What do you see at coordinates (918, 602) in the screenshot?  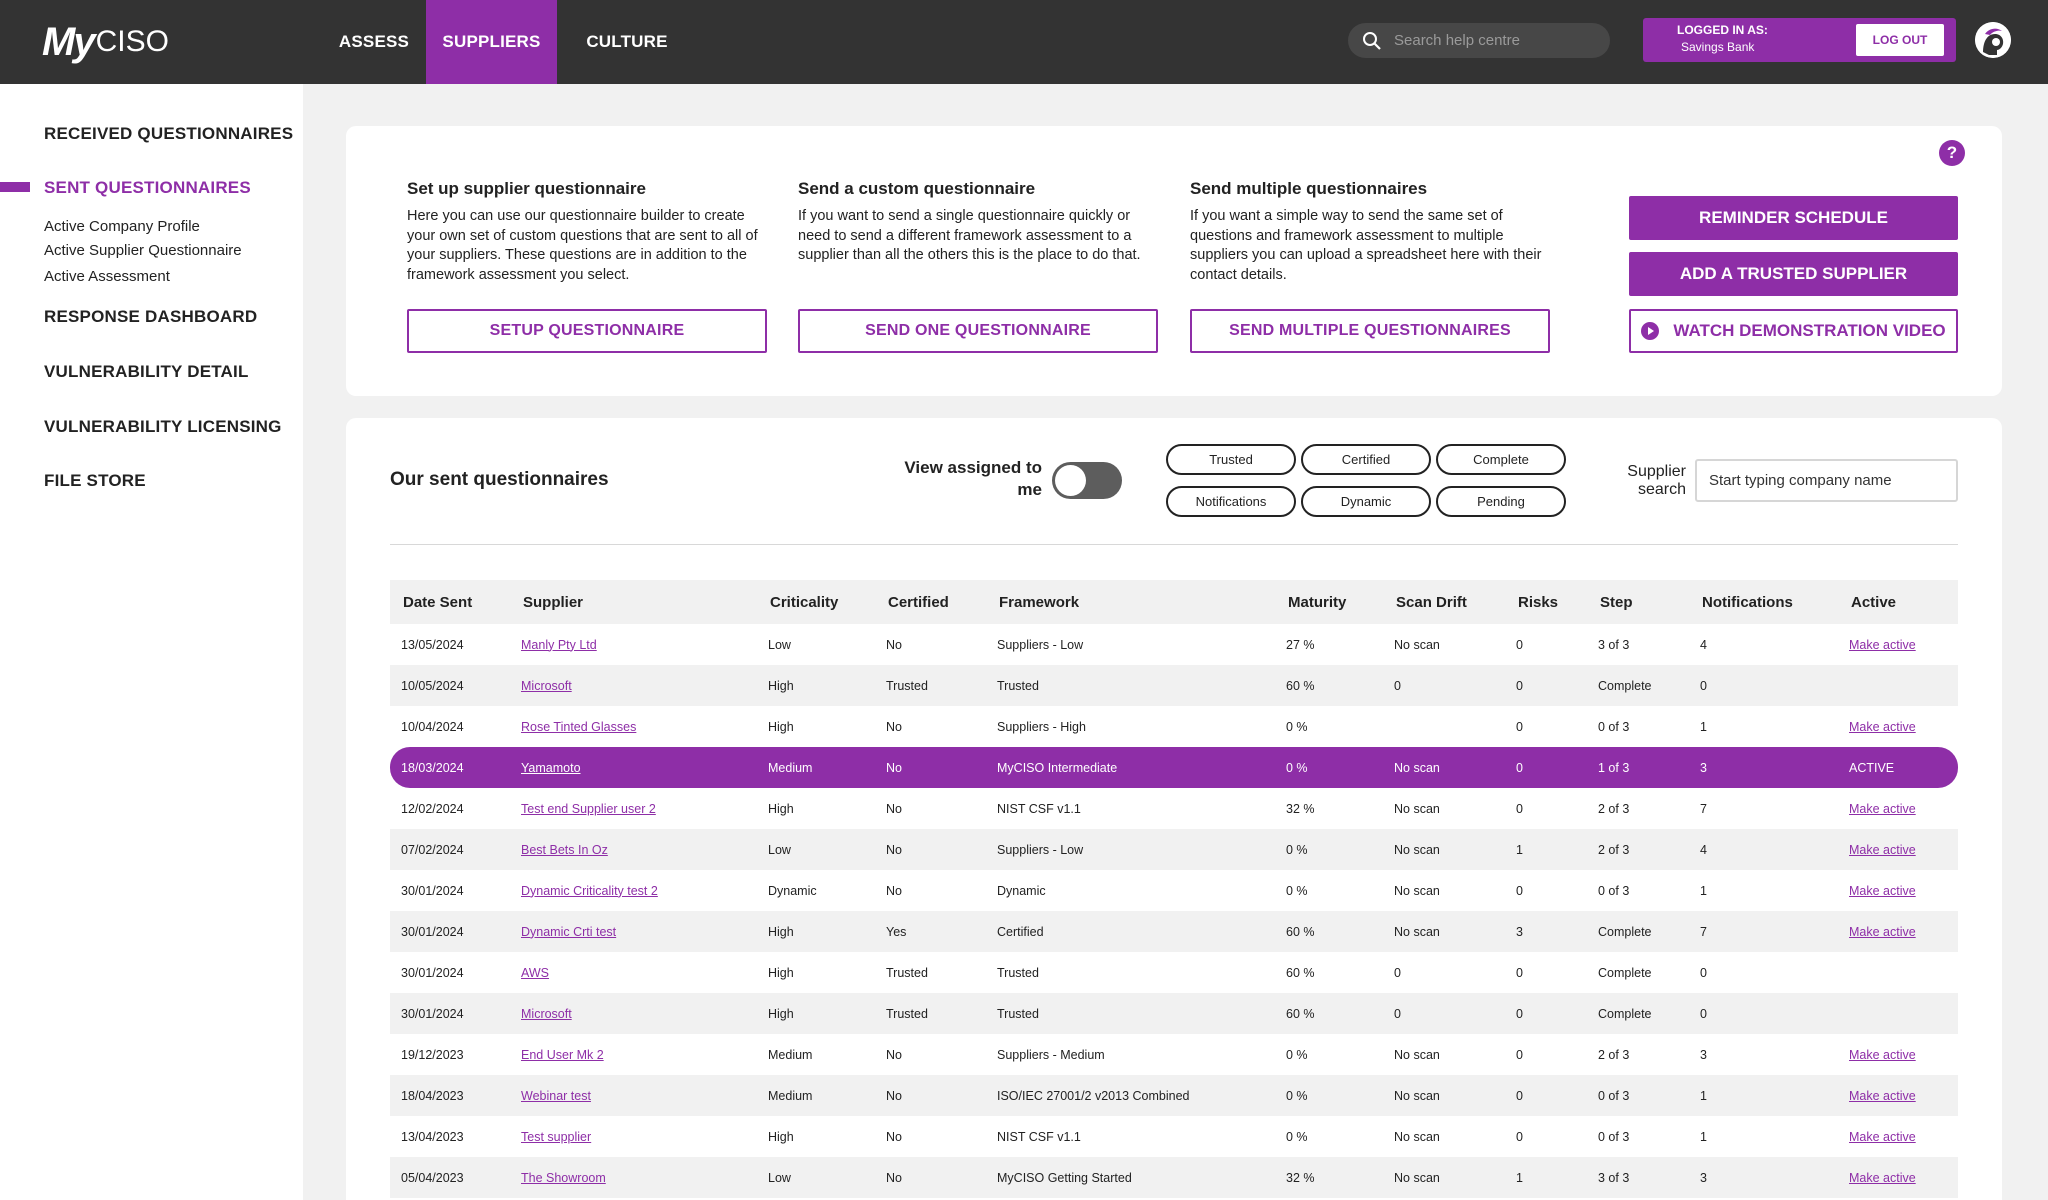 I see `header-certified: Certified` at bounding box center [918, 602].